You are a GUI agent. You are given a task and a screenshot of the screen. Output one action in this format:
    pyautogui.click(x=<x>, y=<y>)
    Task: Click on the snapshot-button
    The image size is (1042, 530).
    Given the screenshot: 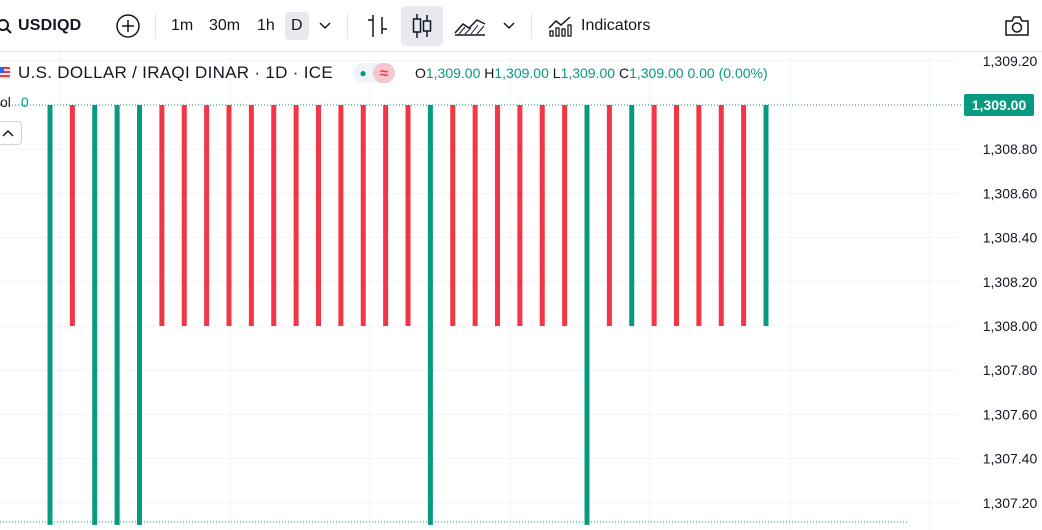 What is the action you would take?
    pyautogui.click(x=1017, y=26)
    